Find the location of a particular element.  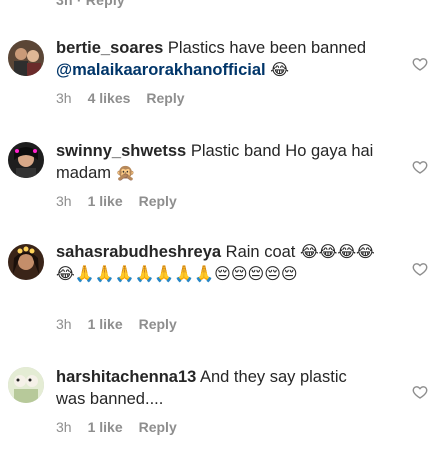

comment-meta: 3h 4 likes Reply is located at coordinates (120, 98).